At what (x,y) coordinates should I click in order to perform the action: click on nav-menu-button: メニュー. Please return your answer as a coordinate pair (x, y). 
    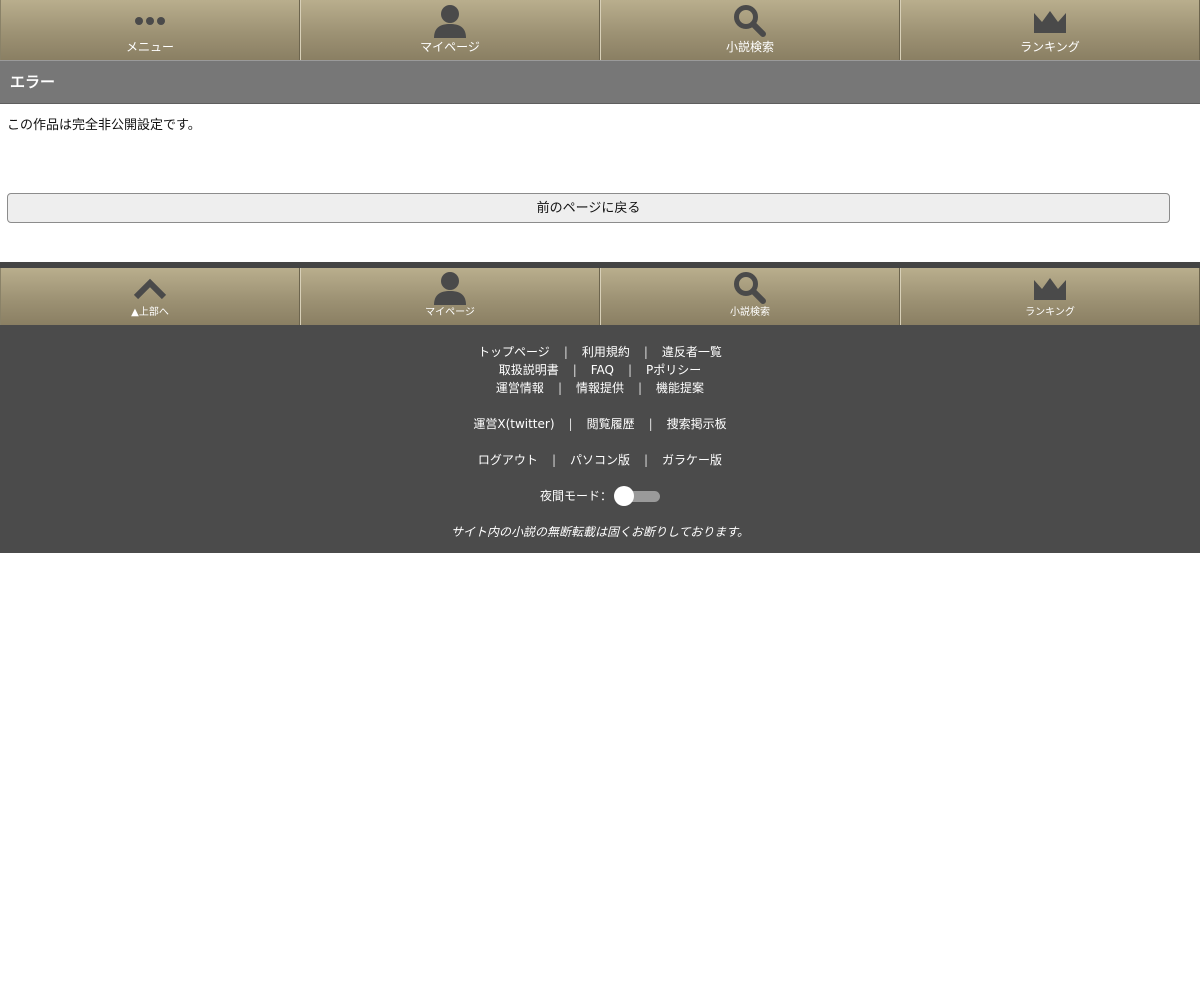
    Looking at the image, I should click on (150, 30).